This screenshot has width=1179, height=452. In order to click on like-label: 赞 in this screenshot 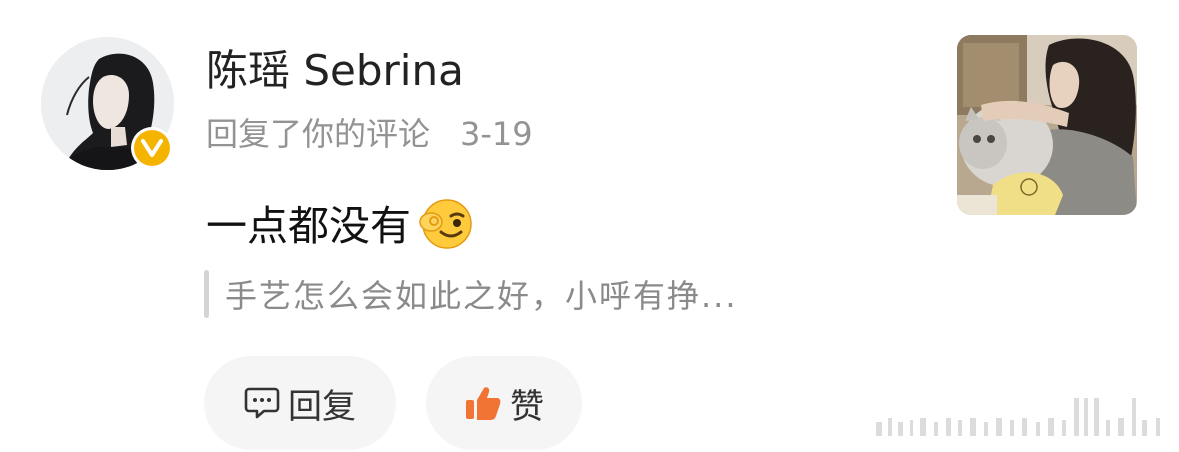, I will do `click(527, 406)`.